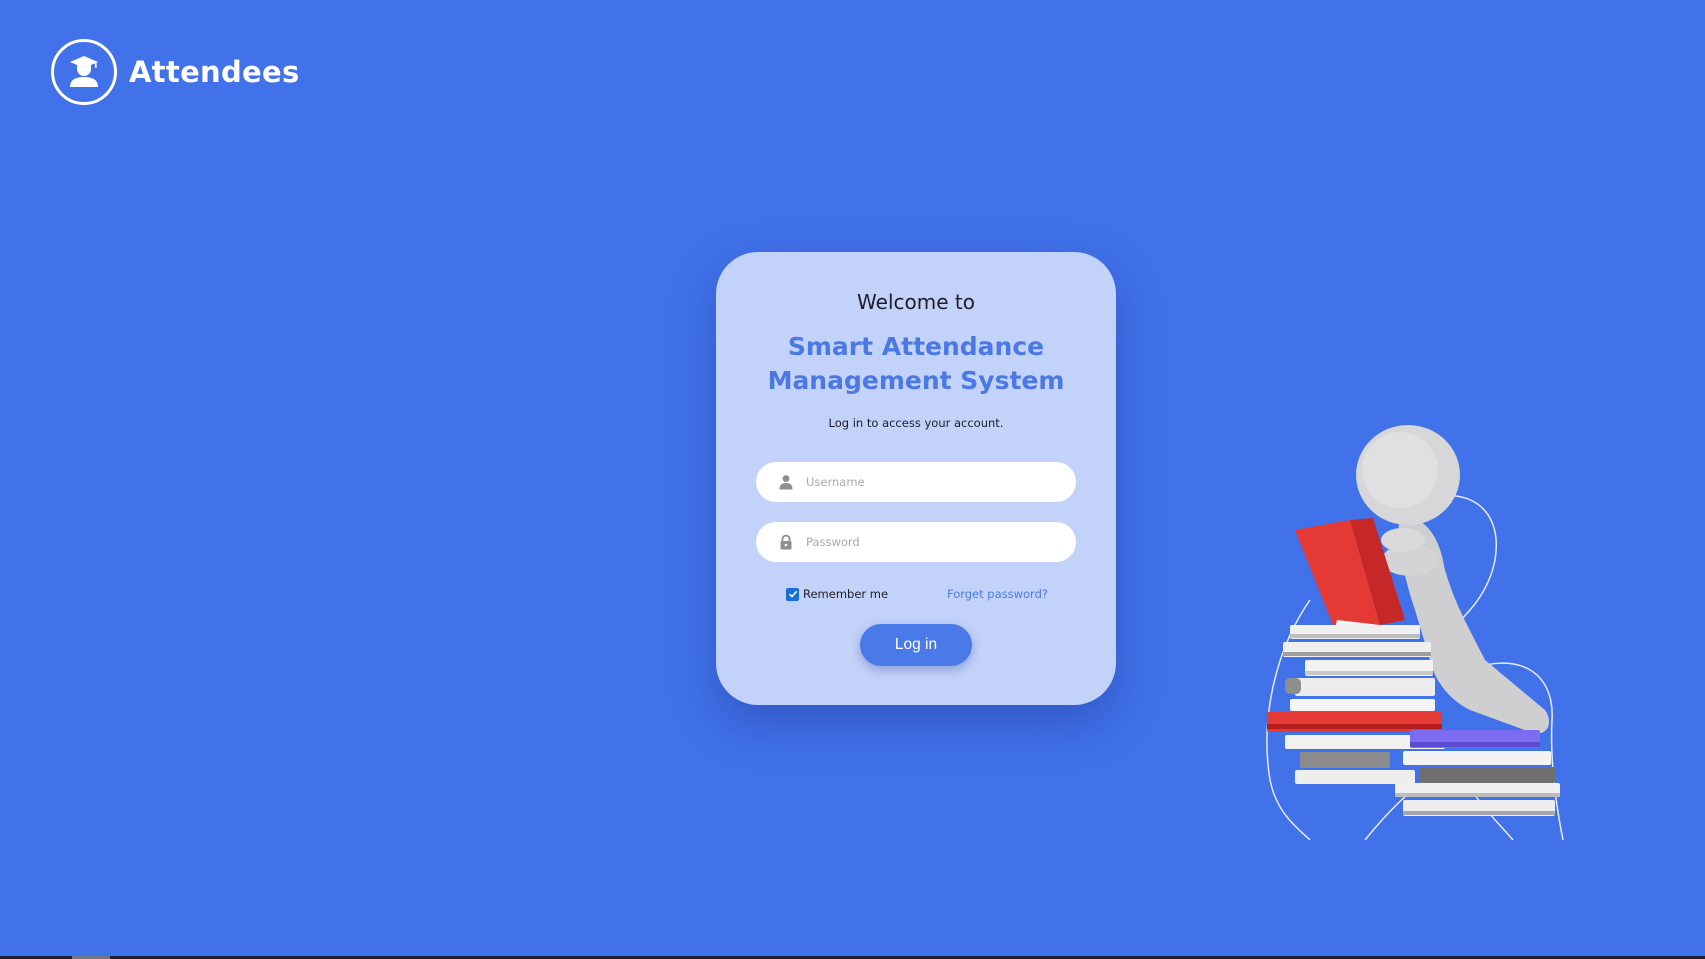 The height and width of the screenshot is (959, 1705). I want to click on username-input, so click(936, 482).